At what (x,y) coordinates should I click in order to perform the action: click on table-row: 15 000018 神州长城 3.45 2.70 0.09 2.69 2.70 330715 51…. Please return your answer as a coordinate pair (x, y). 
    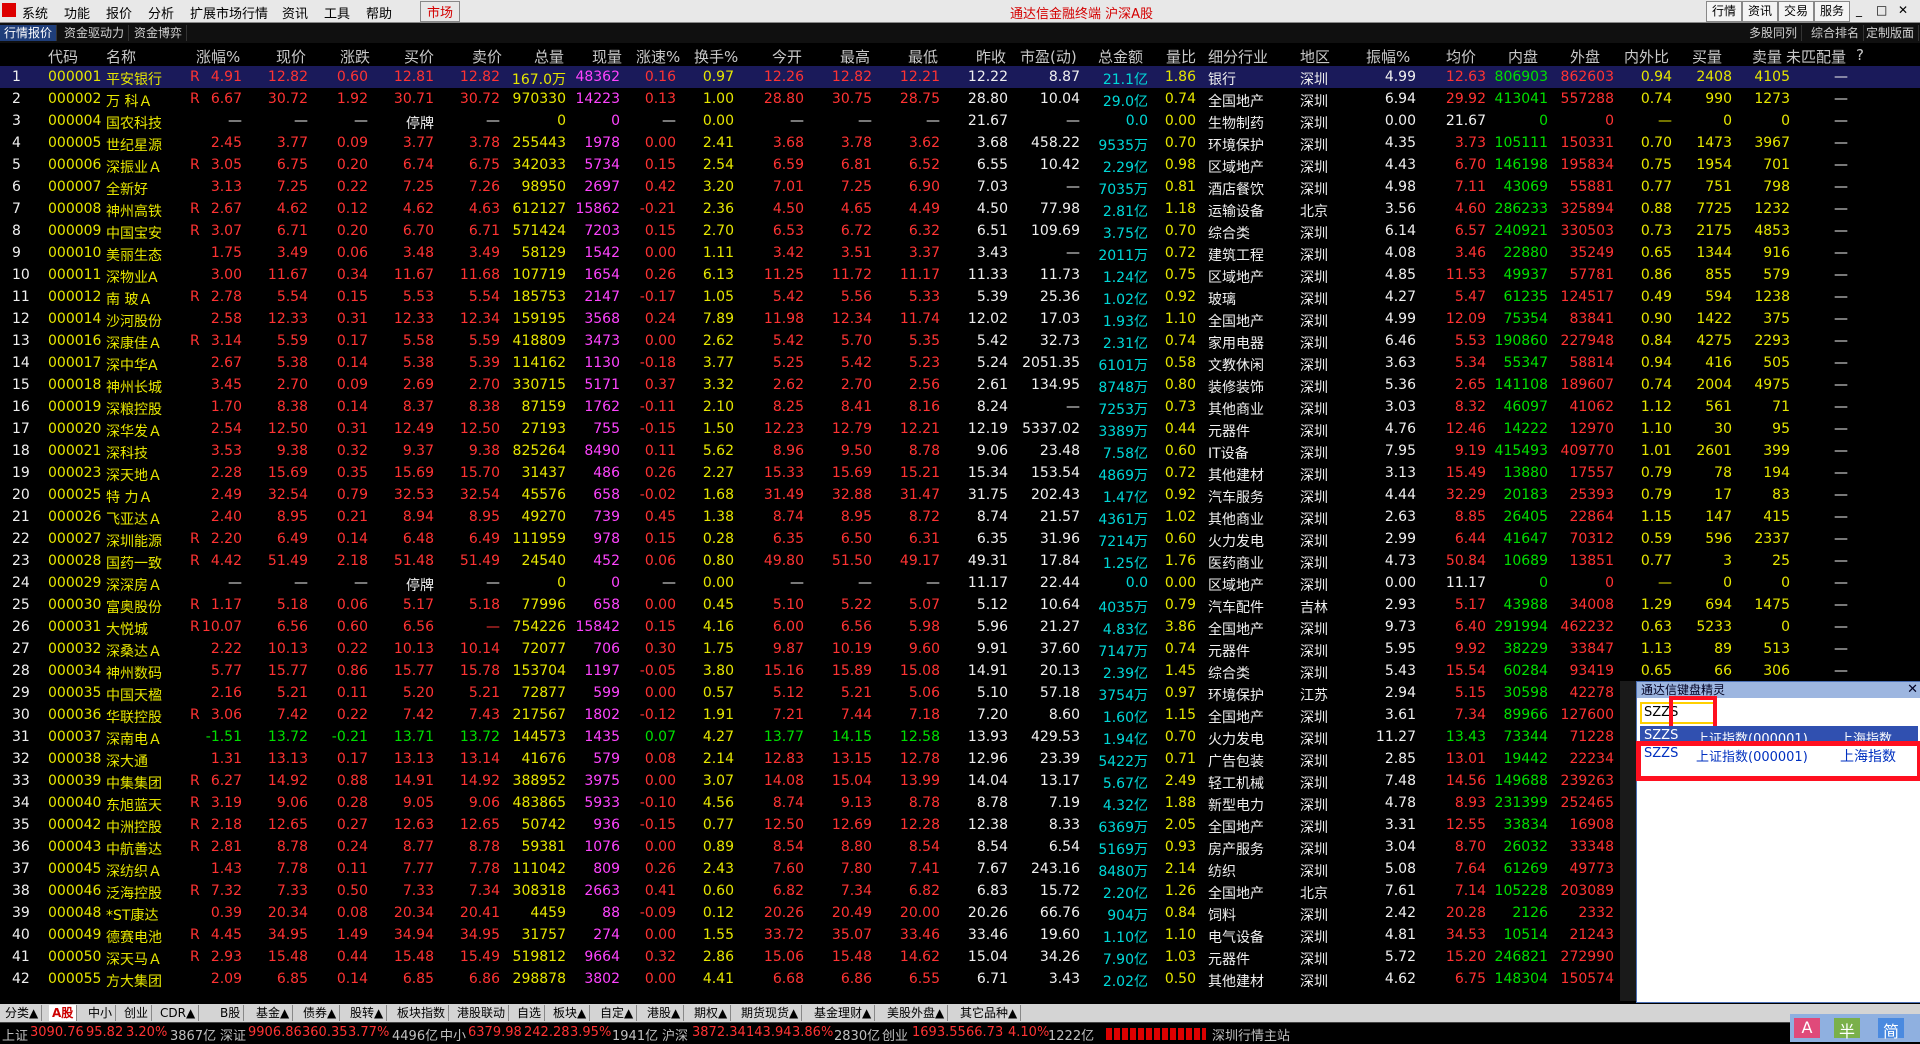
    Looking at the image, I should click on (960, 385).